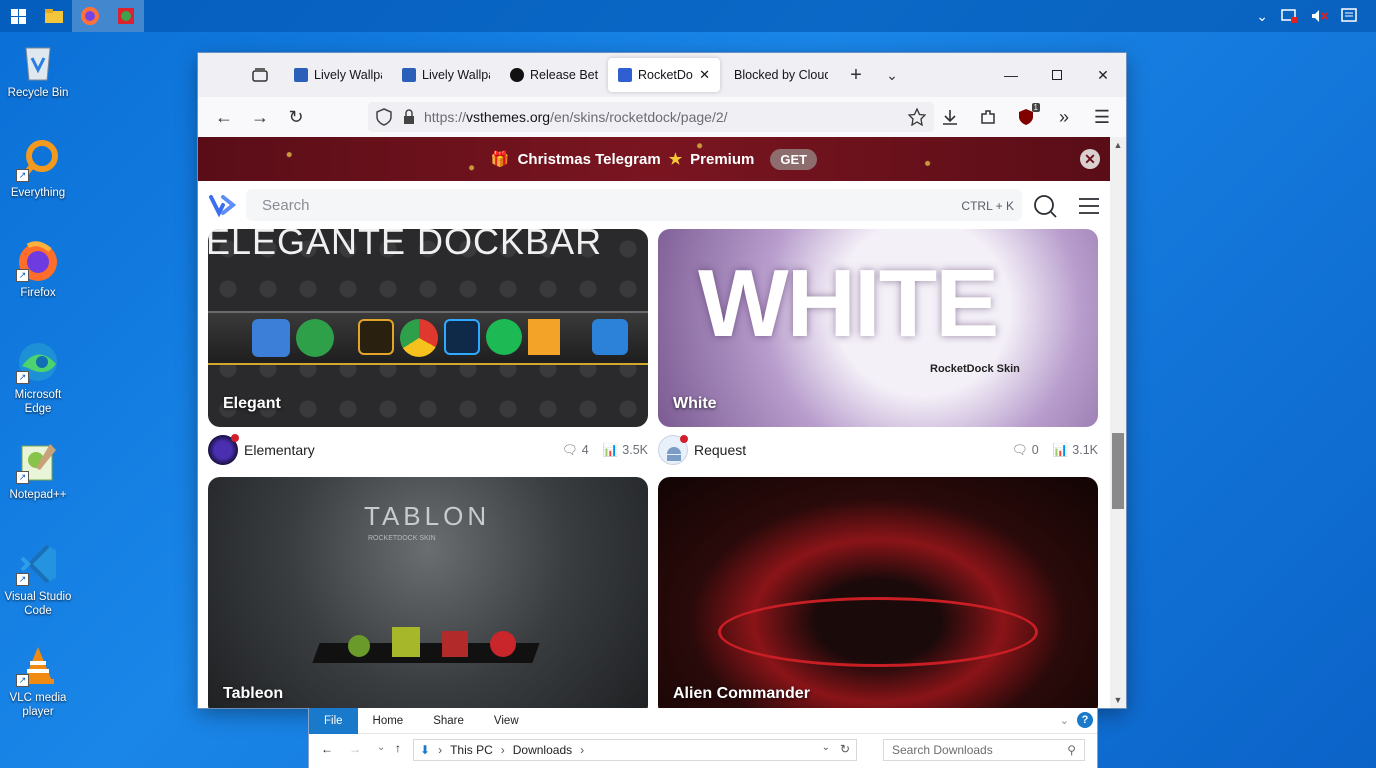 Image resolution: width=1376 pixels, height=768 pixels. Describe the element at coordinates (695, 403) in the screenshot. I see `card-title: White` at that location.